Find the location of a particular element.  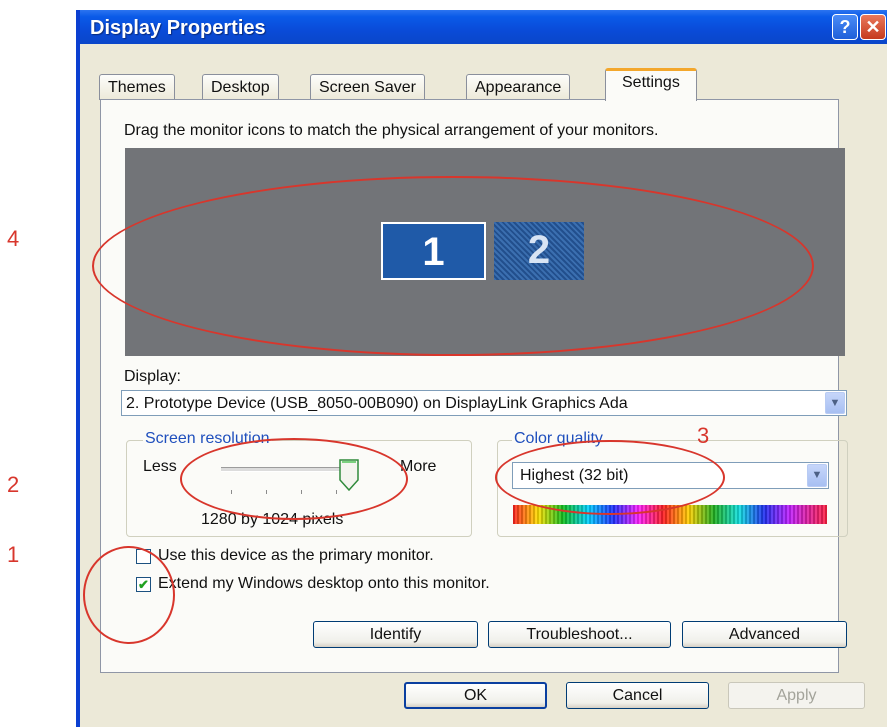

cancel-button: Cancel is located at coordinates (637, 695).